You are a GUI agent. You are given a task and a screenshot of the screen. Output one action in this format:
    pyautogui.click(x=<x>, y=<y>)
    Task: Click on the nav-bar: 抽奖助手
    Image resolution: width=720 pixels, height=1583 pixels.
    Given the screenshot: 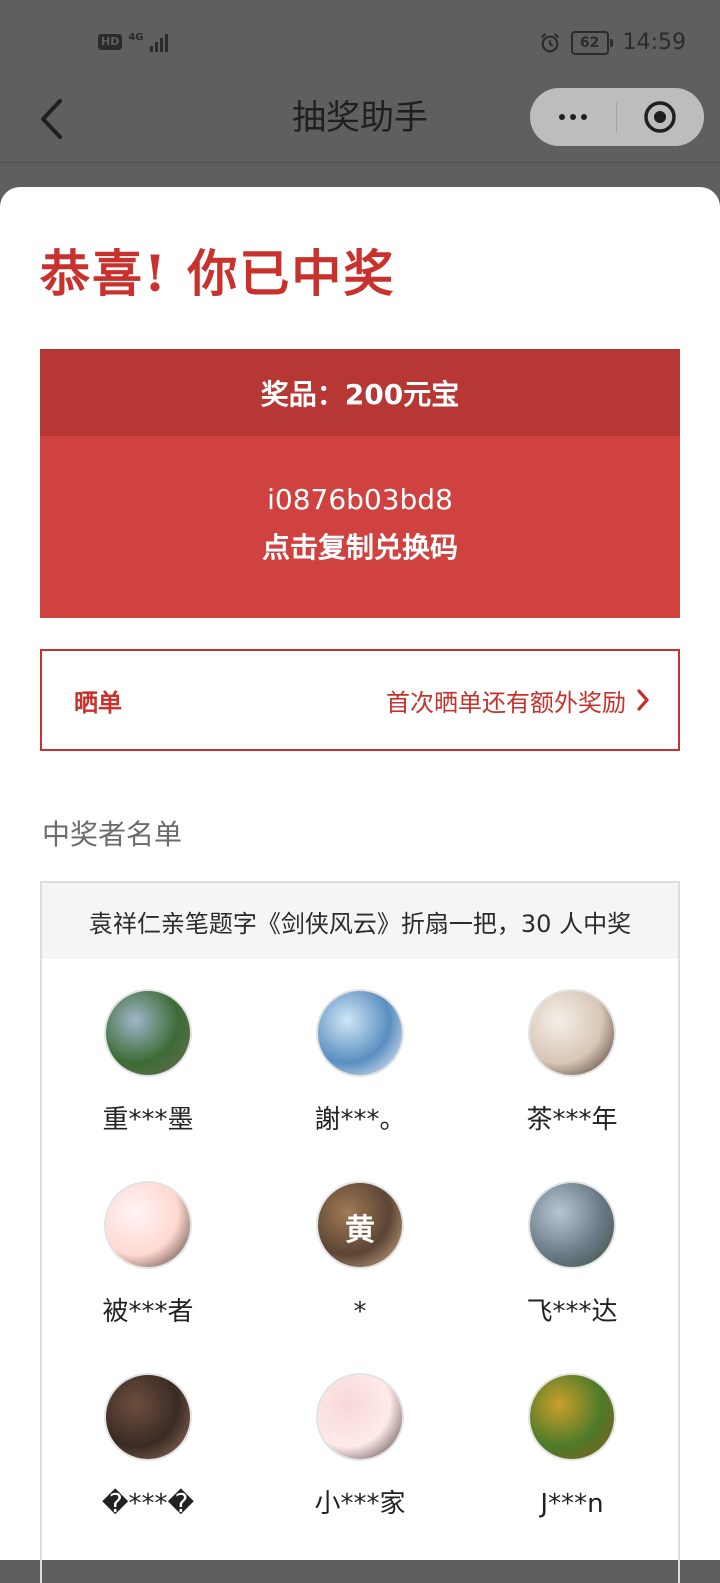 What is the action you would take?
    pyautogui.click(x=360, y=124)
    